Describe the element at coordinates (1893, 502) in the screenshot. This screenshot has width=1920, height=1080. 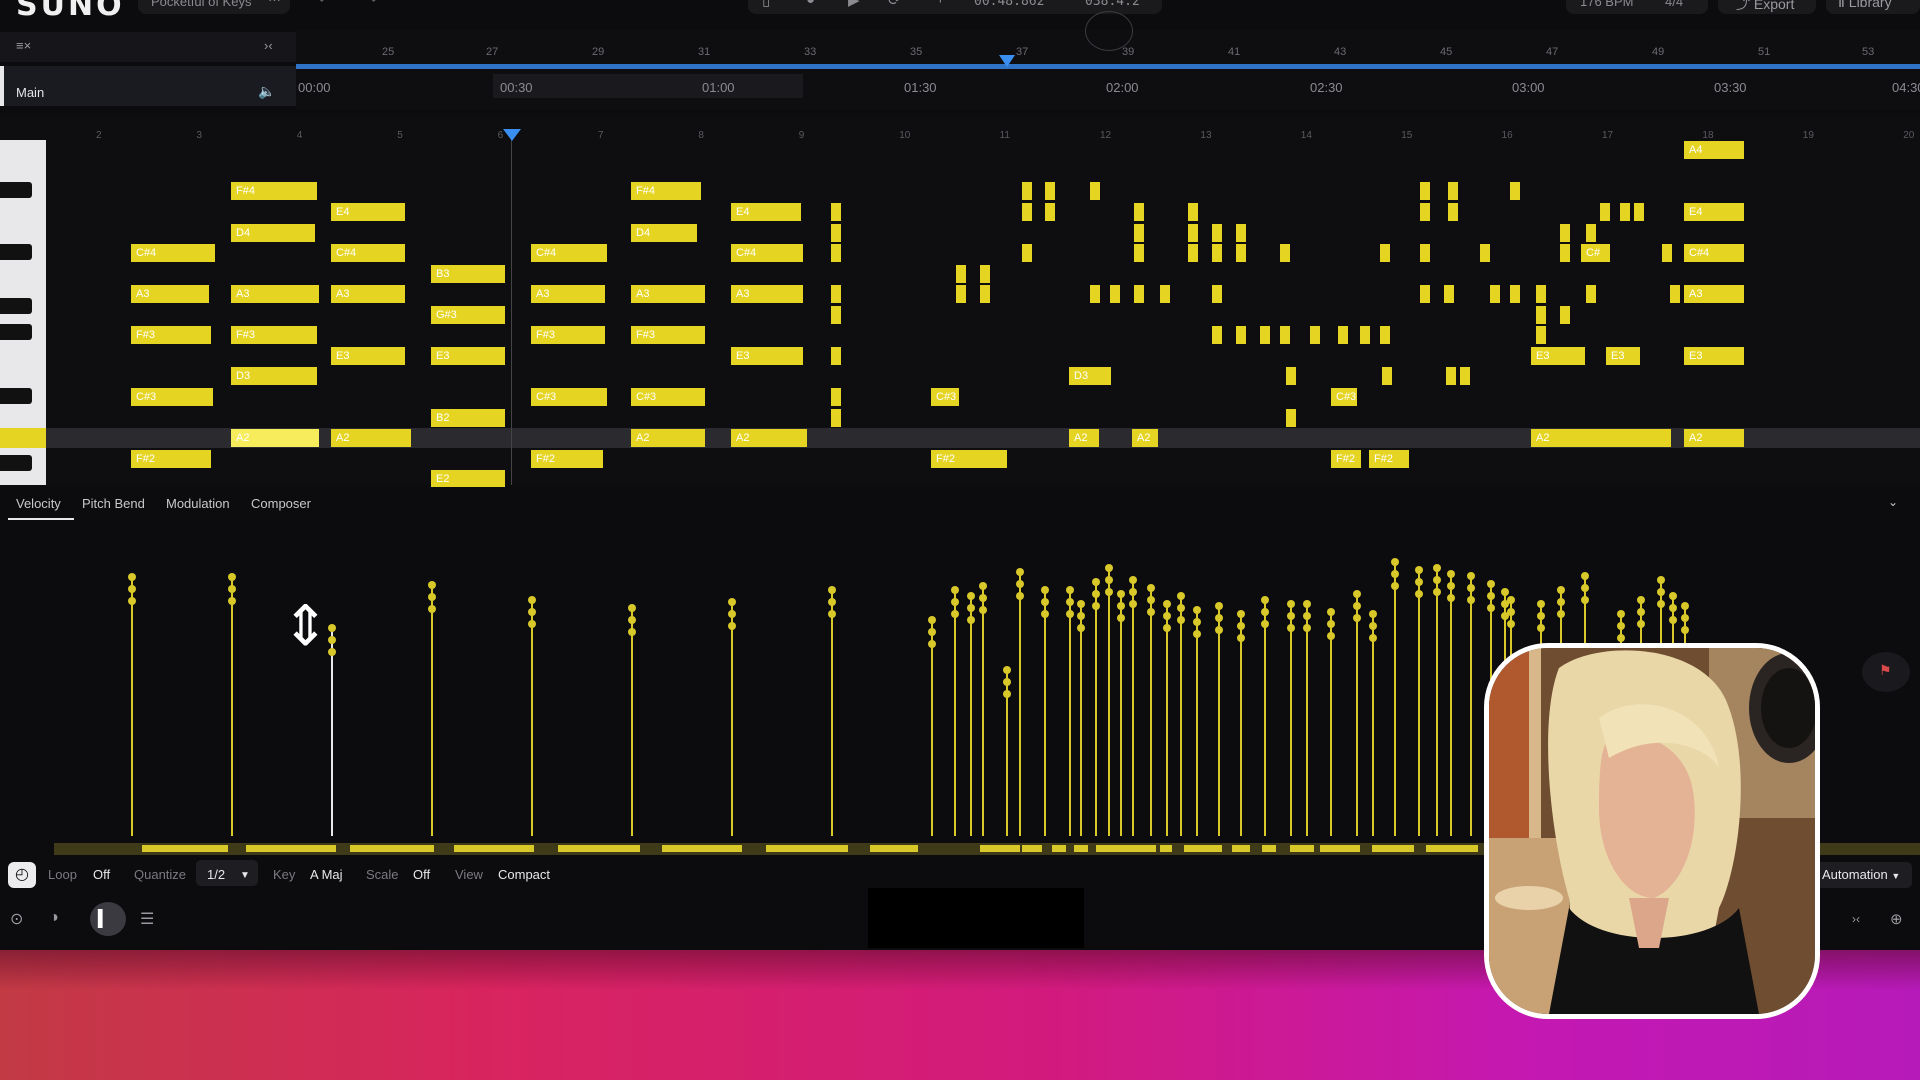
I see `chevron-down-icon: ⌄` at that location.